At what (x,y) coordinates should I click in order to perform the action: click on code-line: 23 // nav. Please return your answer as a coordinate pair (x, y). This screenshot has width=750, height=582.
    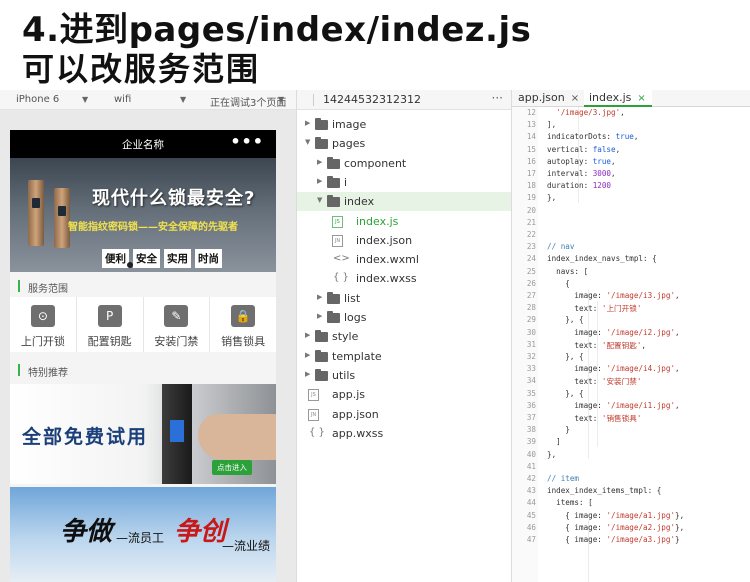
    Looking at the image, I should click on (631, 248).